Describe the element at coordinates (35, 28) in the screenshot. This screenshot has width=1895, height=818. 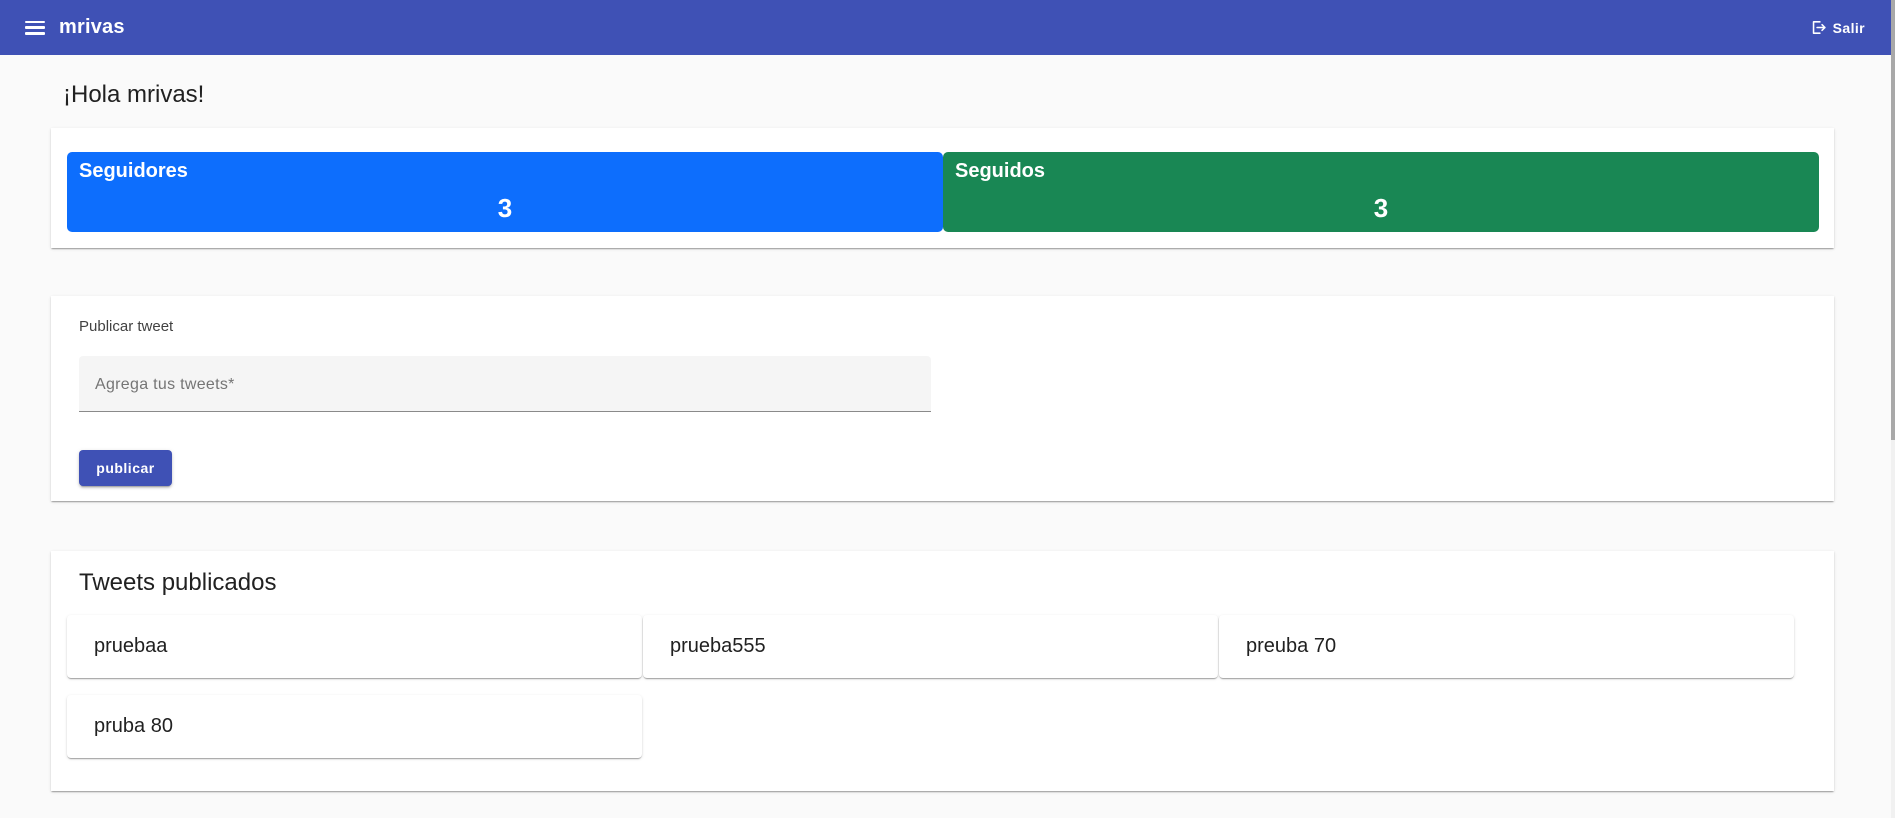
I see `menu-icon` at that location.